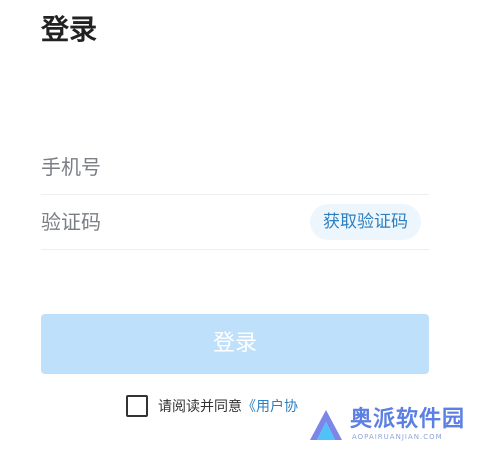  What do you see at coordinates (171, 167) in the screenshot?
I see `phone-input` at bounding box center [171, 167].